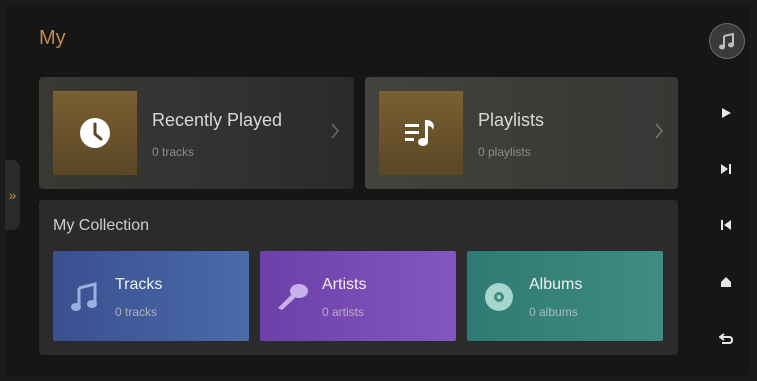 The width and height of the screenshot is (757, 381). Describe the element at coordinates (344, 284) in the screenshot. I see `artists-label: Artists` at that location.